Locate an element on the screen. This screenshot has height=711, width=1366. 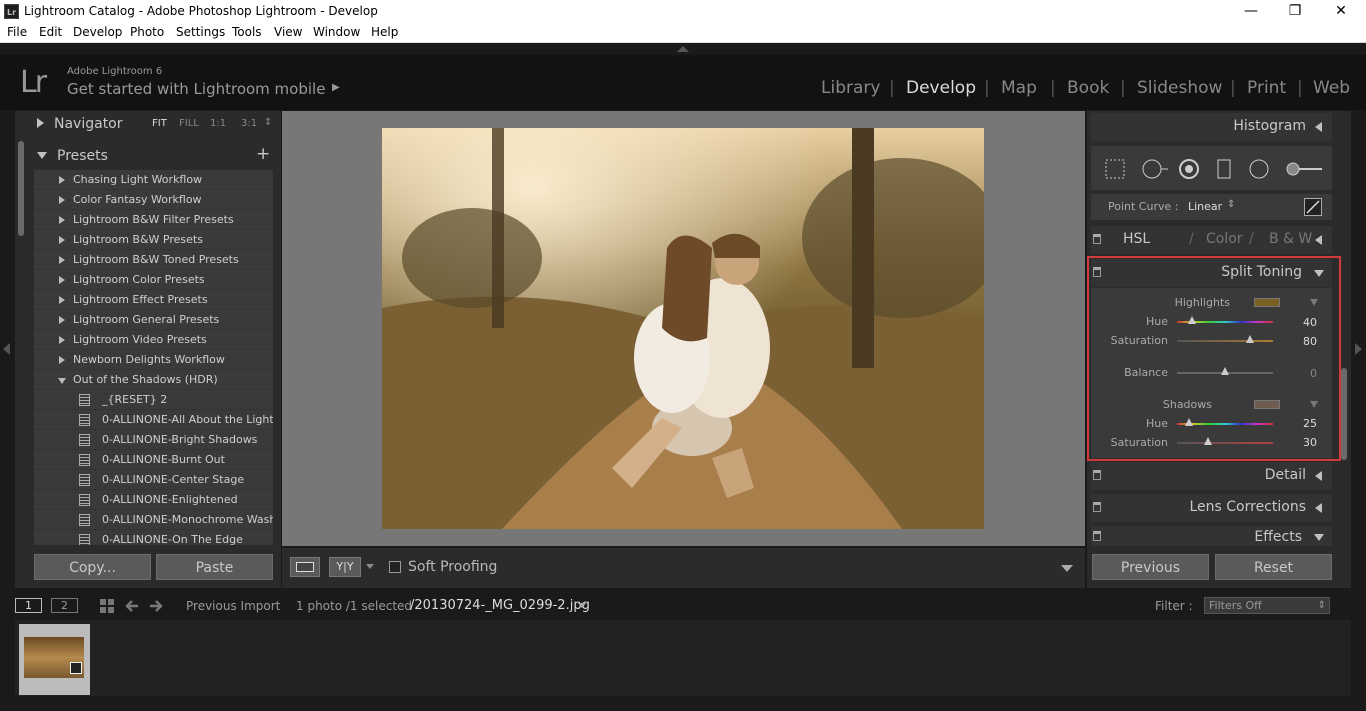
preset-item: 0-ALLINONE-Monochrome Wash is located at coordinates (153, 520).